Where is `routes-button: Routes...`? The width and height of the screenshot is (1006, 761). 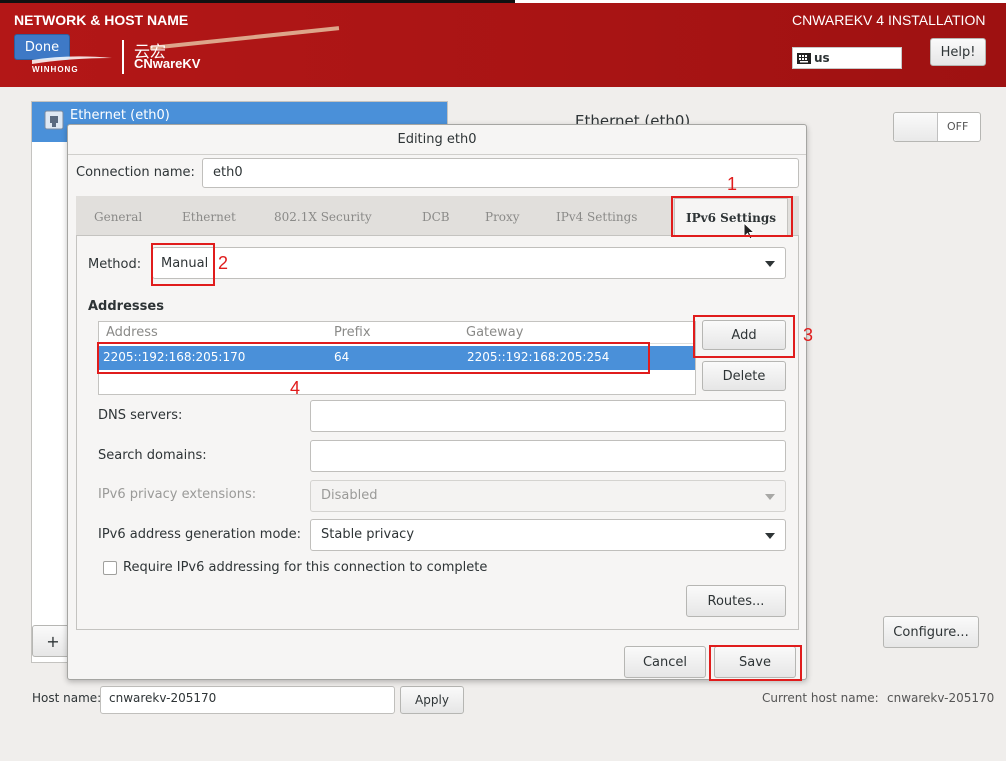
routes-button: Routes... is located at coordinates (736, 601).